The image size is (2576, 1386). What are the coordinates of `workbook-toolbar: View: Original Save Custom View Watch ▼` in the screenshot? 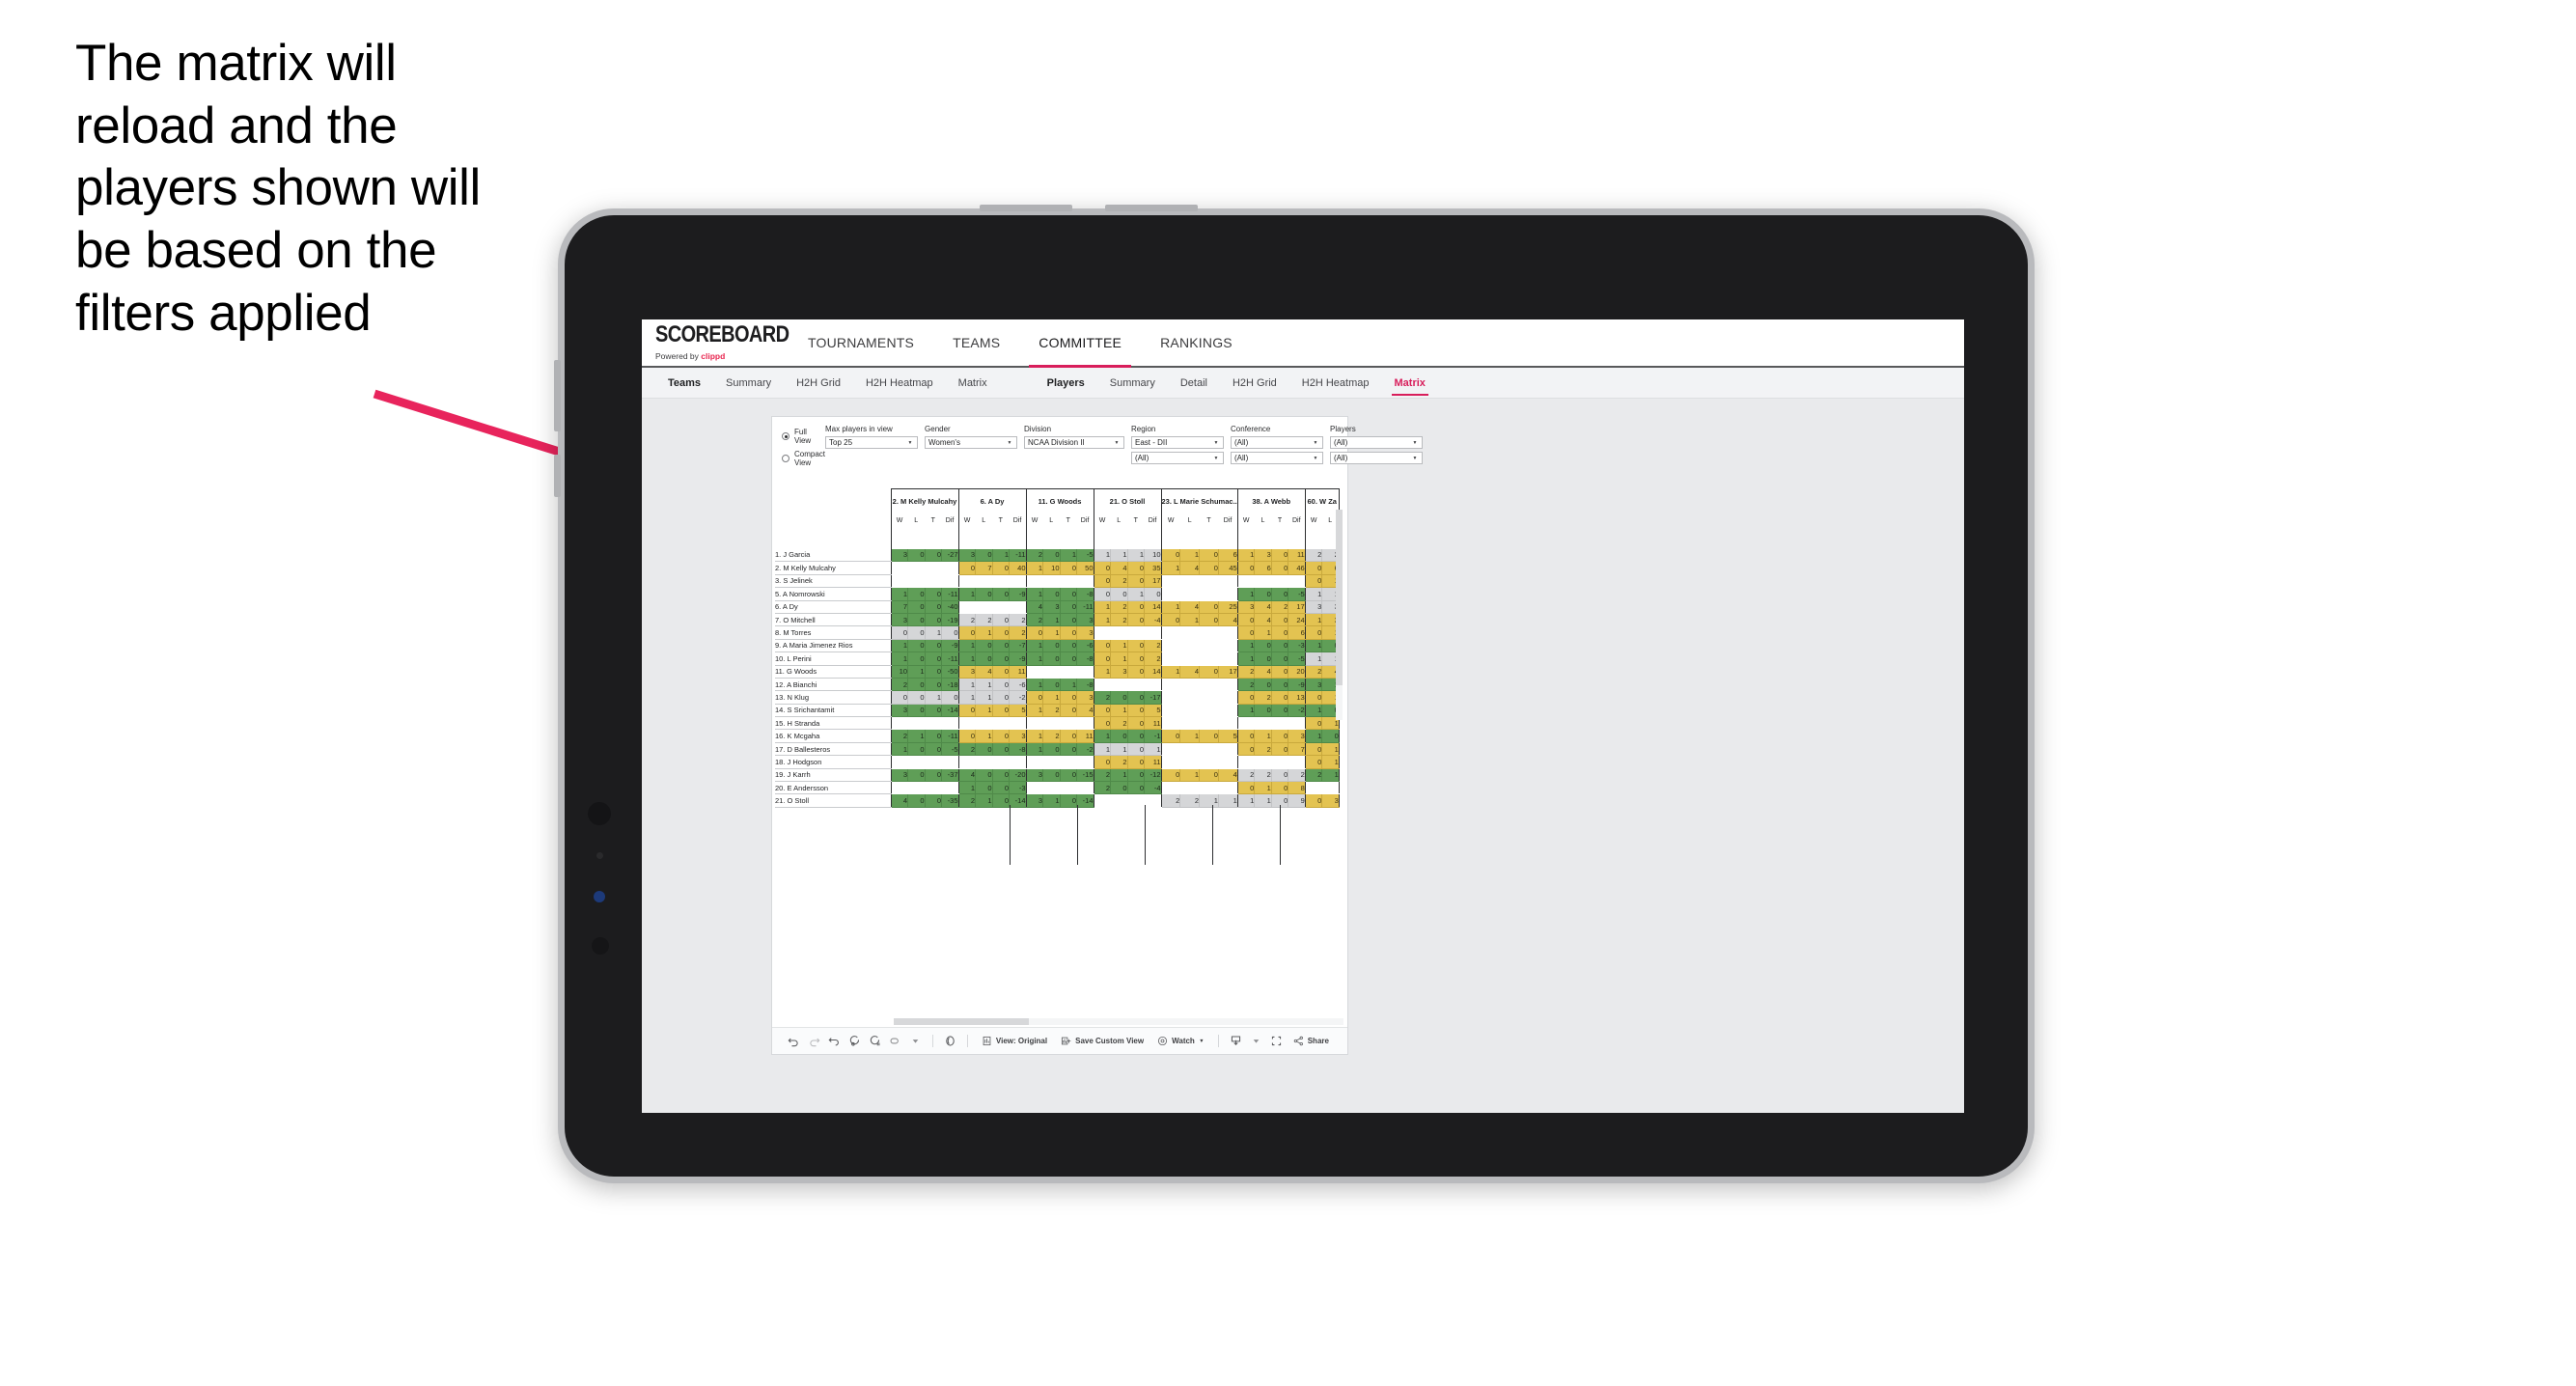 It's located at (1059, 1040).